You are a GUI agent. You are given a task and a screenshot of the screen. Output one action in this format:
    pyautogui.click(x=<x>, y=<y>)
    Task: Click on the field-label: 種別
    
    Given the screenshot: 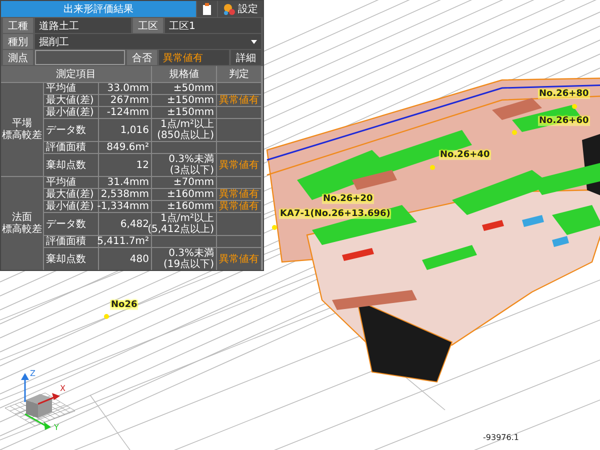 What is the action you would take?
    pyautogui.click(x=18, y=41)
    